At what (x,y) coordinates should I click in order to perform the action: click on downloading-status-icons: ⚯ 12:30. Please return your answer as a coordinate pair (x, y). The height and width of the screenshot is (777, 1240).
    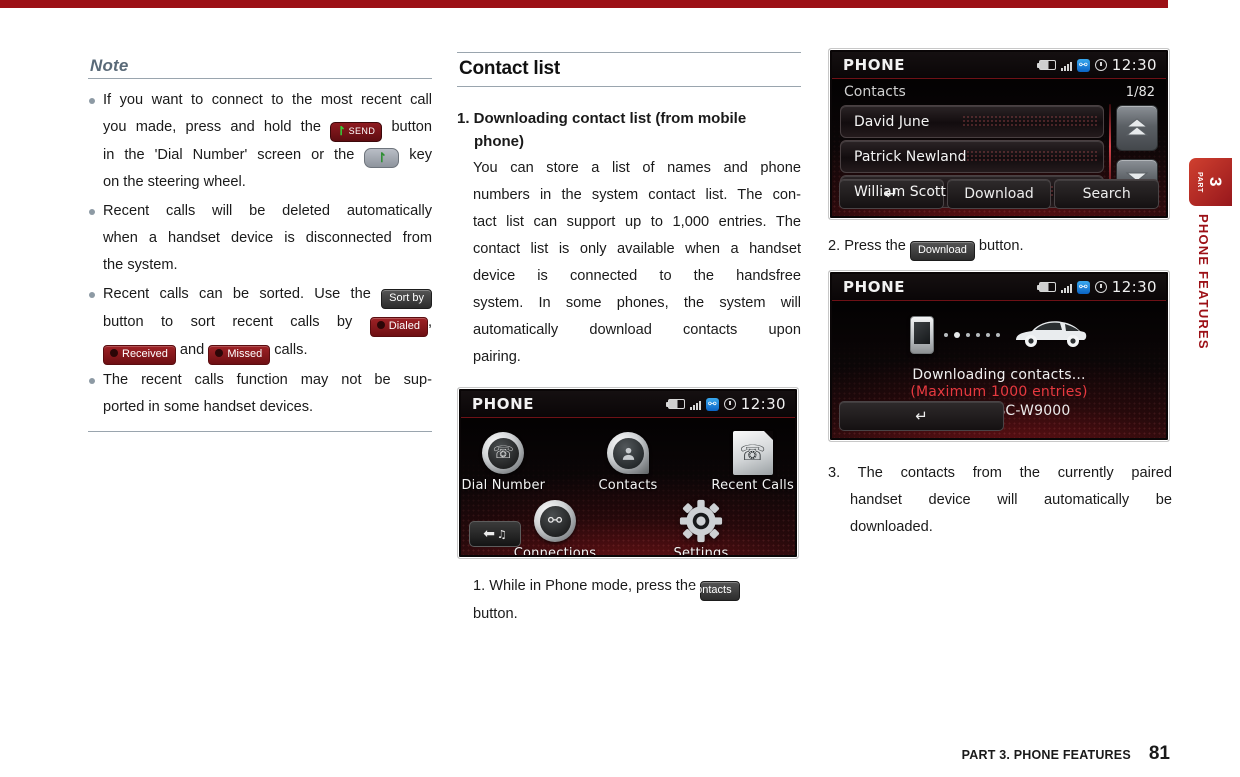
    Looking at the image, I should click on (1096, 287).